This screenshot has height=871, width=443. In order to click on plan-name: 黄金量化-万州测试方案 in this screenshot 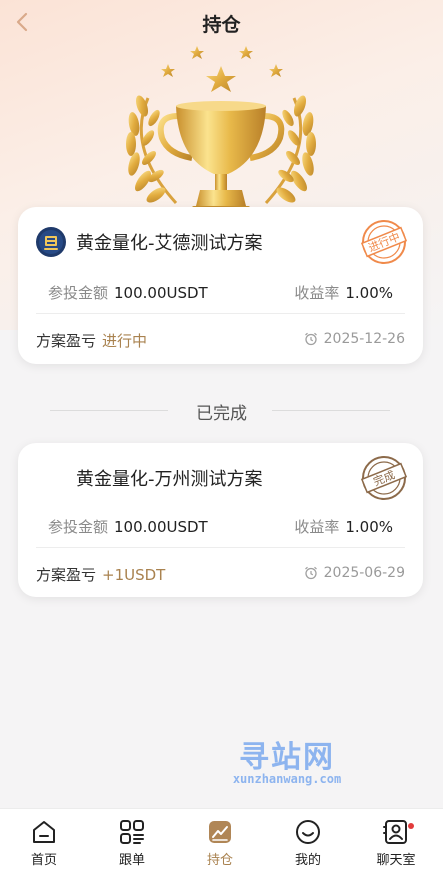, I will do `click(169, 479)`.